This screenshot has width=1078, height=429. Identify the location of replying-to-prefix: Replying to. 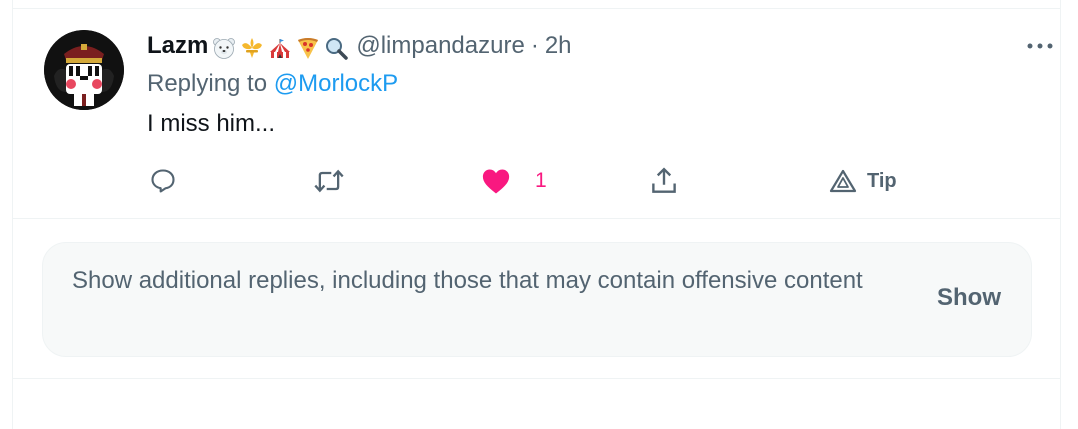
(207, 83).